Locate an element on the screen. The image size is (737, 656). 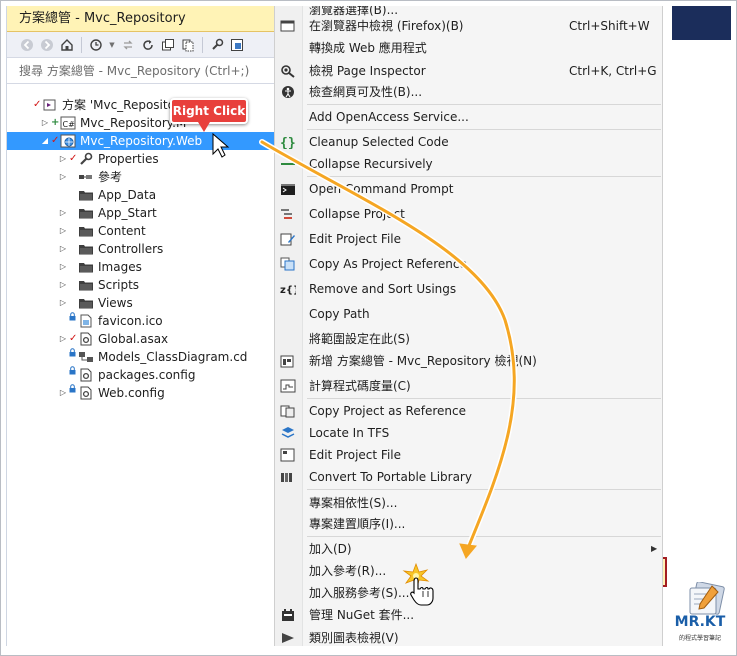
tree-node: ▷ App_Start is located at coordinates (140, 213).